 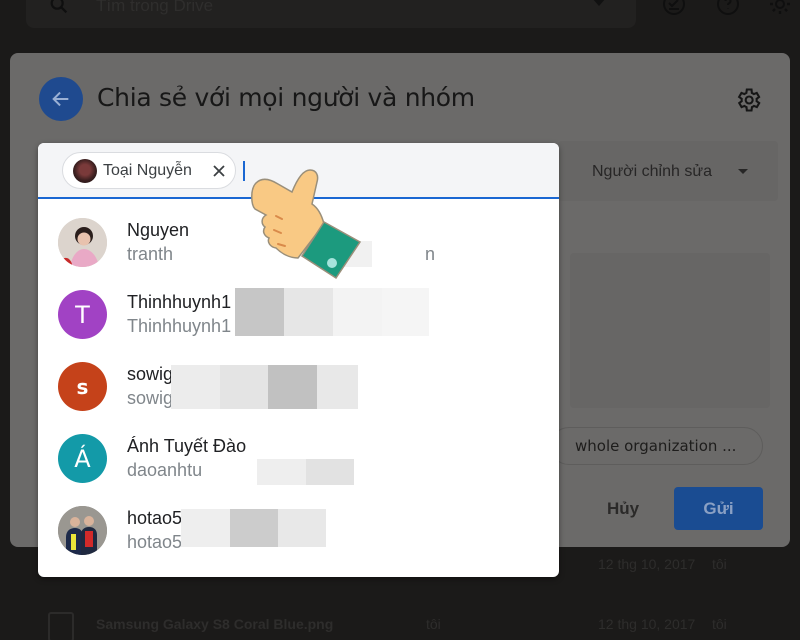 I want to click on avatar-letter: Á, so click(x=82, y=458).